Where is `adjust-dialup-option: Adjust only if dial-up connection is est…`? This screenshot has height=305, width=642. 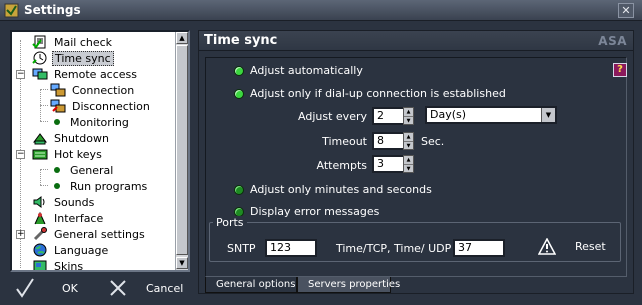
adjust-dialup-option: Adjust only if dial-up connection is est… is located at coordinates (370, 93).